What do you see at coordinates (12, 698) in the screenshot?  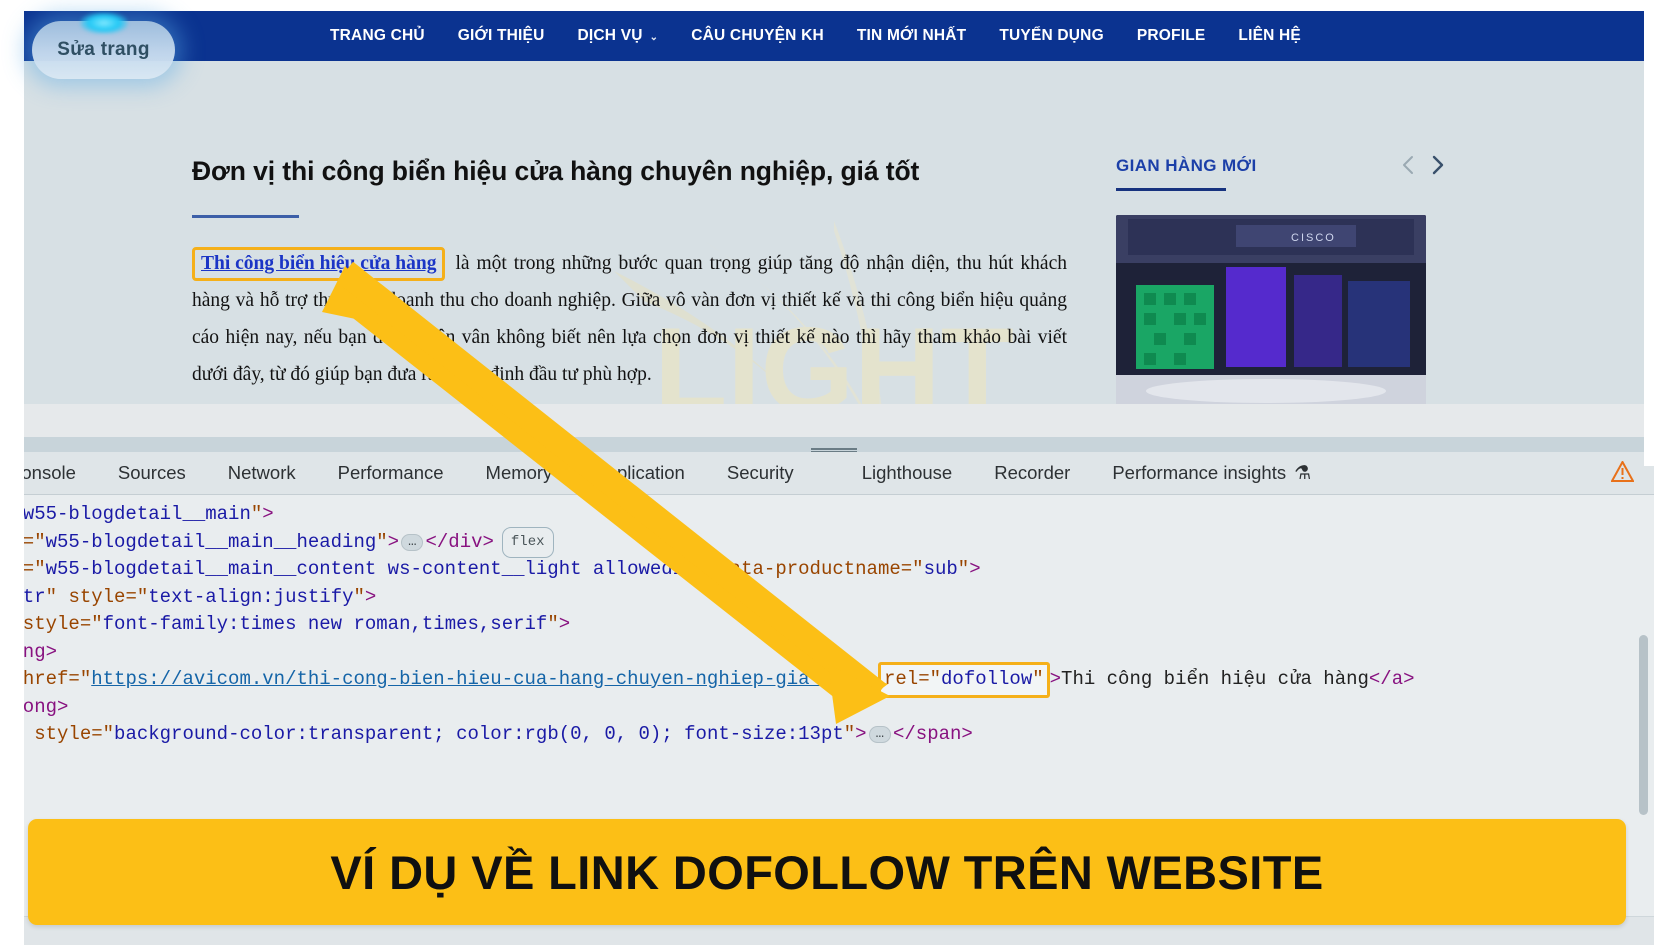 I see `devtools-left-rail` at bounding box center [12, 698].